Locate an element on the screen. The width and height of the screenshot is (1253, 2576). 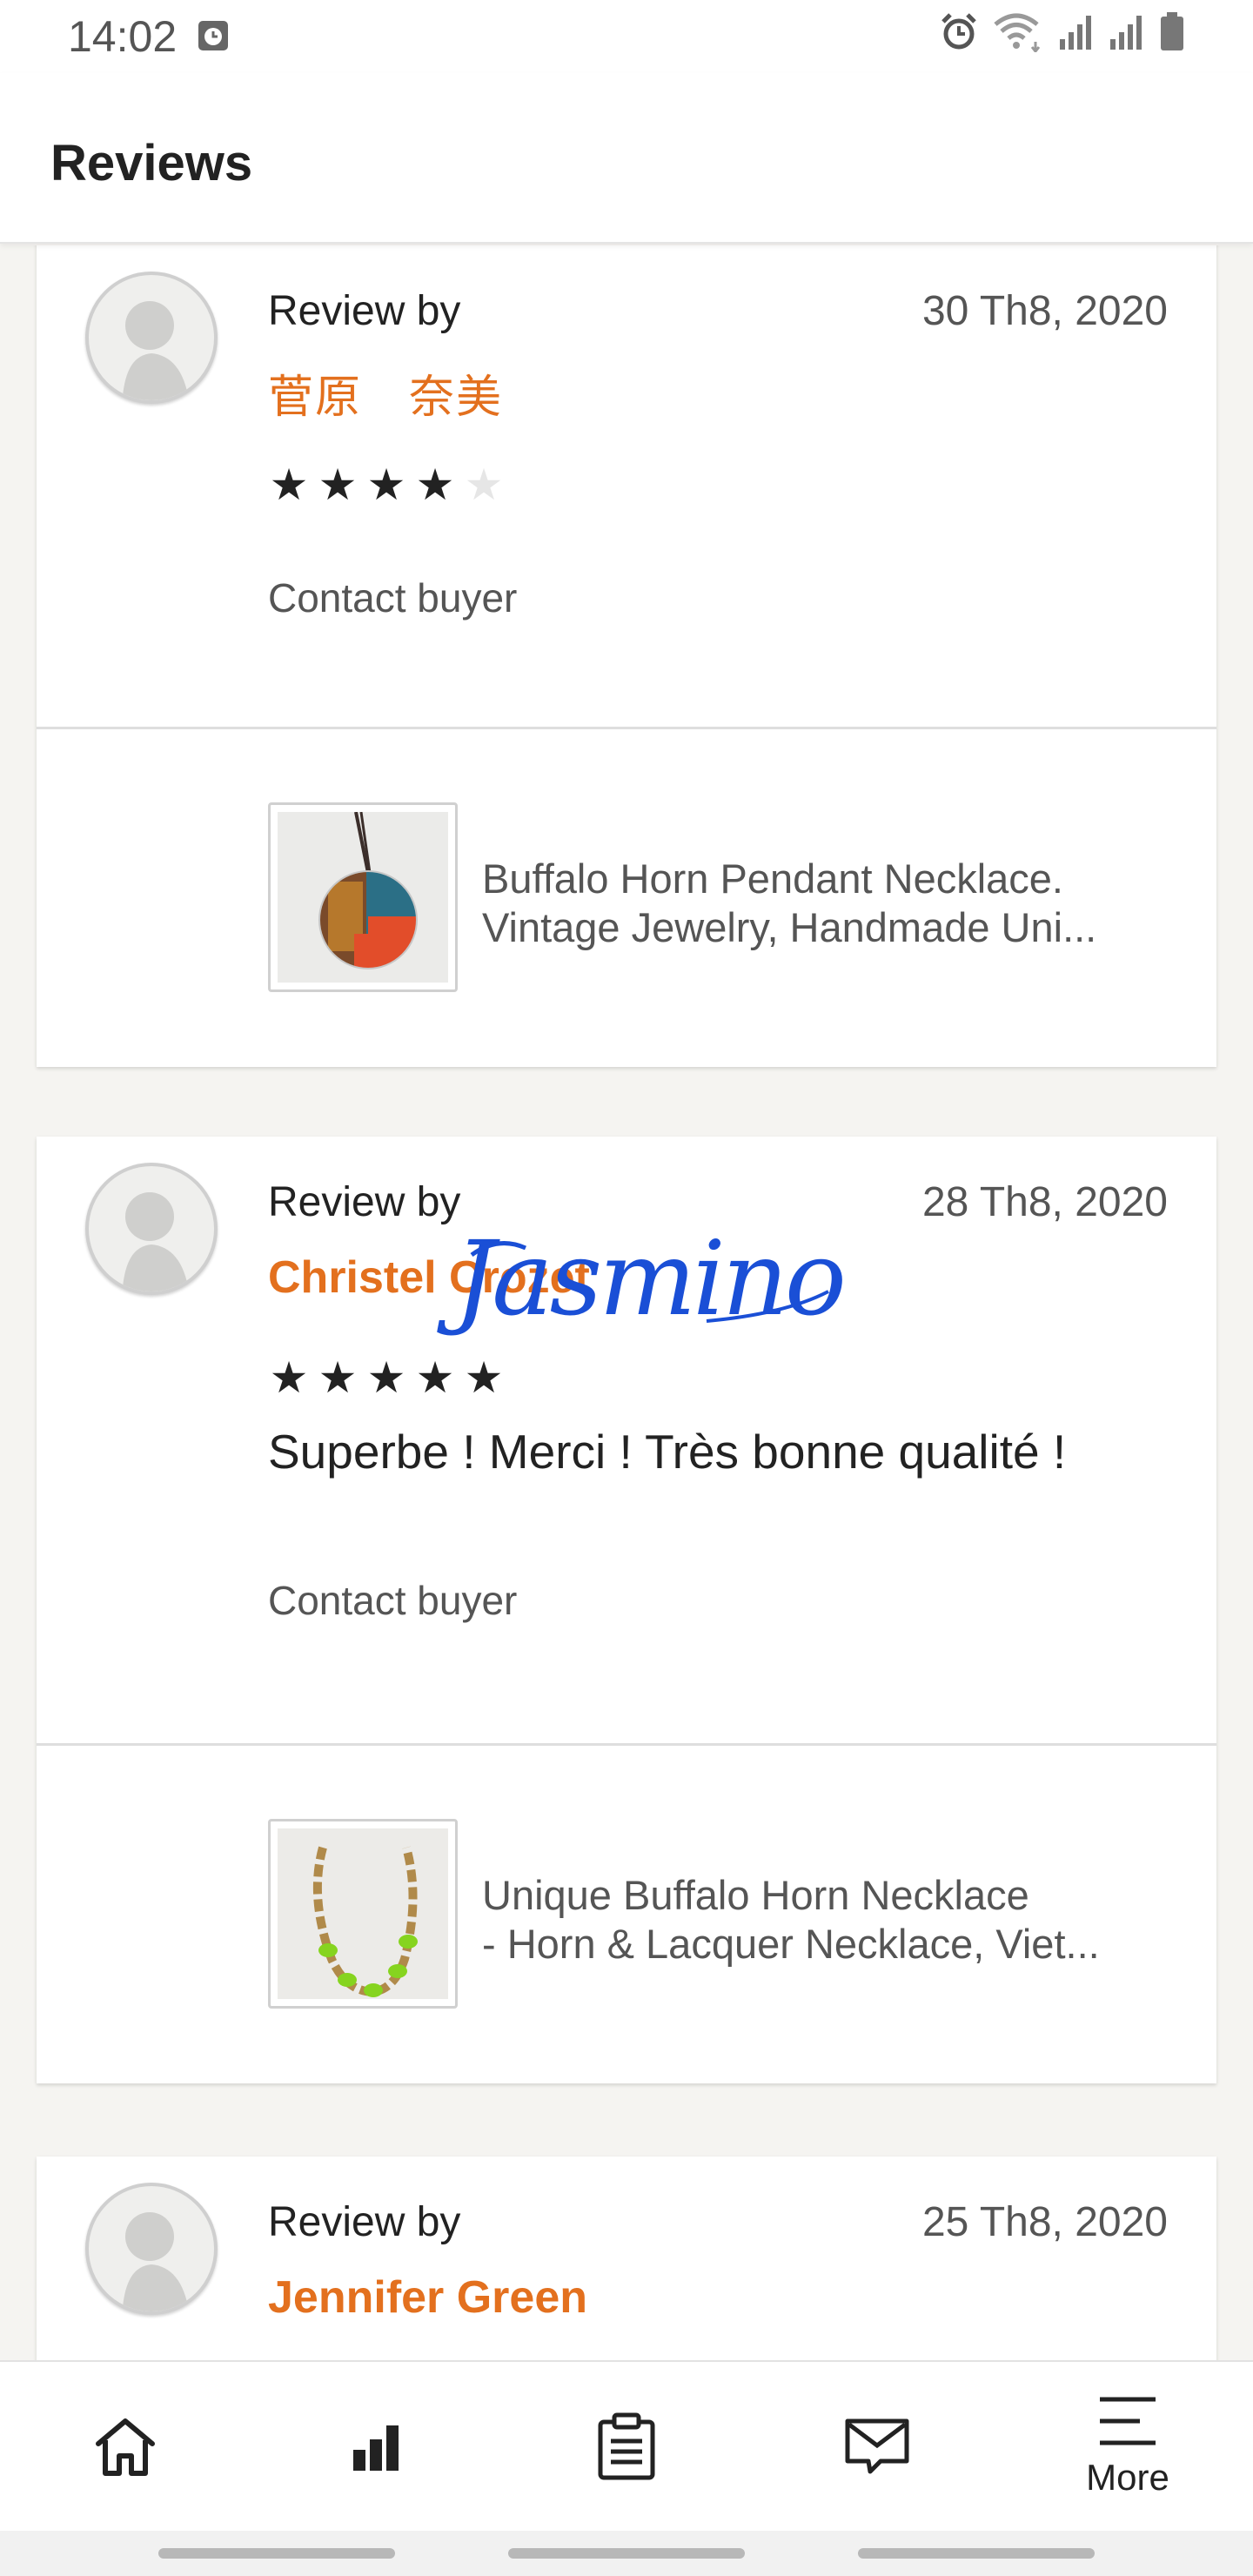
signal-icon is located at coordinates (1077, 37).